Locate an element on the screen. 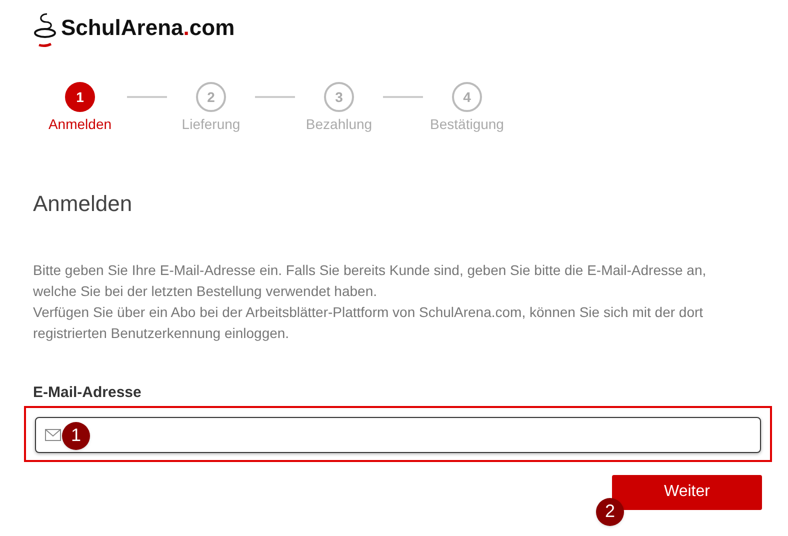  intro-paragraph: Bitte geben Sie Ihre E-Mail-Adresse ein. Falls Sie bereits Kunde sind, geben Sie bitte die E-Mail-Adresse an, welche Sie bei der letzten Bestellung verwendet haben. is located at coordinates (370, 281).